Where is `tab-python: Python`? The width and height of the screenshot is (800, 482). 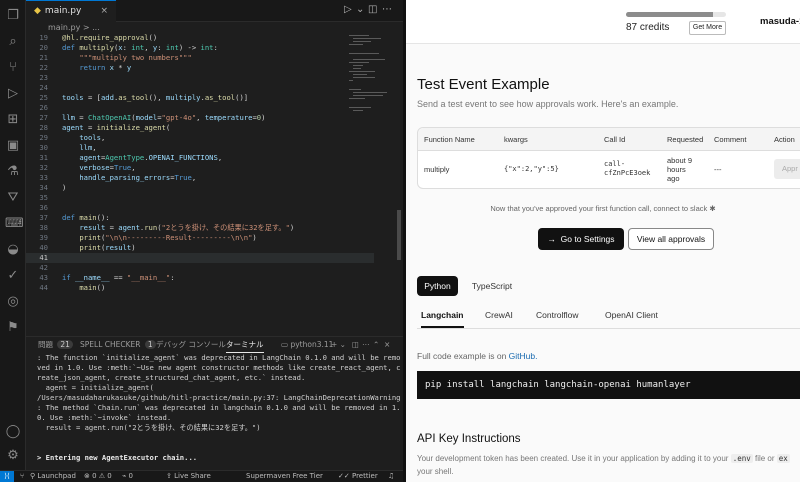
tab-python: Python is located at coordinates (437, 286).